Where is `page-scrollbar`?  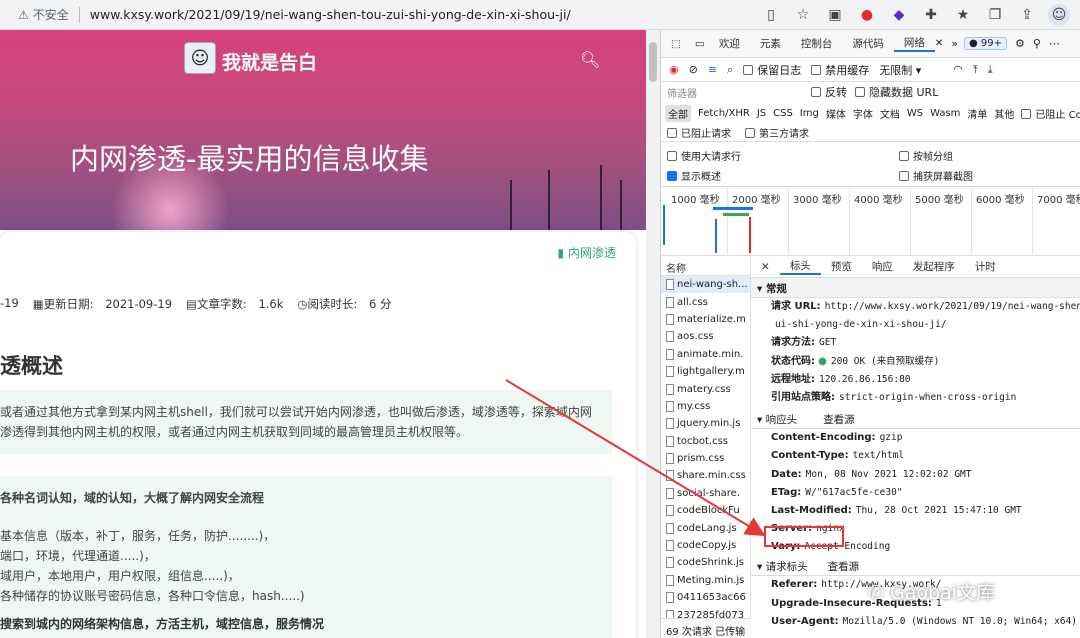
page-scrollbar is located at coordinates (653, 334).